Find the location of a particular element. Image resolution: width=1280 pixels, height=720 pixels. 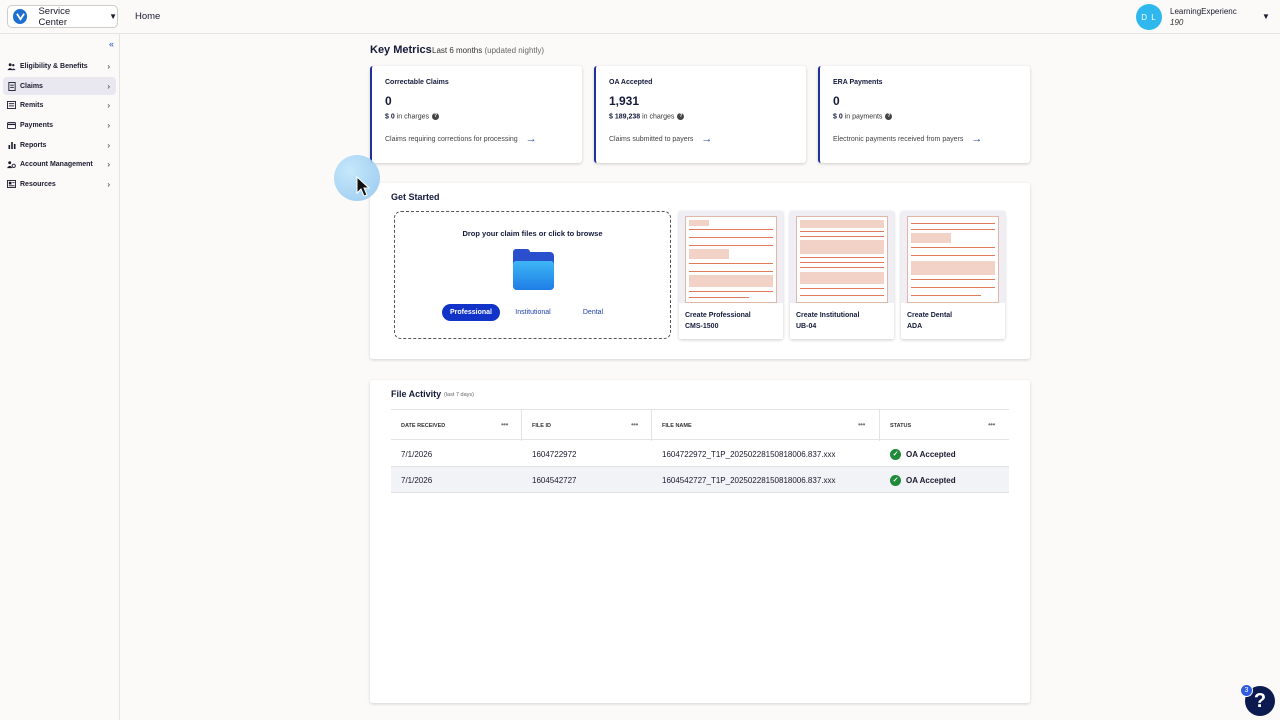

sidebar-item-label: Reports is located at coordinates (33, 145).